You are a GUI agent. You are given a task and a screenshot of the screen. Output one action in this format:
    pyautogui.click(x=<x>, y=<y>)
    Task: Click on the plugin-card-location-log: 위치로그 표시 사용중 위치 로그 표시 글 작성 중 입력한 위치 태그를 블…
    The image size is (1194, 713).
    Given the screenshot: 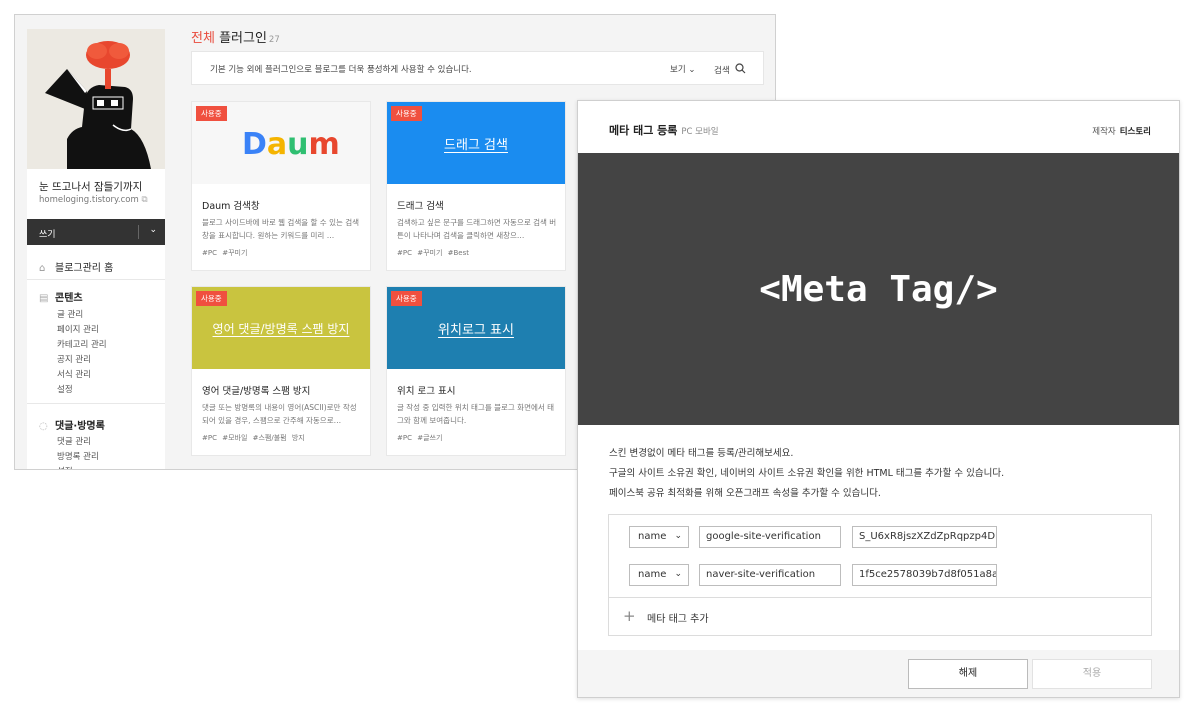 What is the action you would take?
    pyautogui.click(x=476, y=371)
    